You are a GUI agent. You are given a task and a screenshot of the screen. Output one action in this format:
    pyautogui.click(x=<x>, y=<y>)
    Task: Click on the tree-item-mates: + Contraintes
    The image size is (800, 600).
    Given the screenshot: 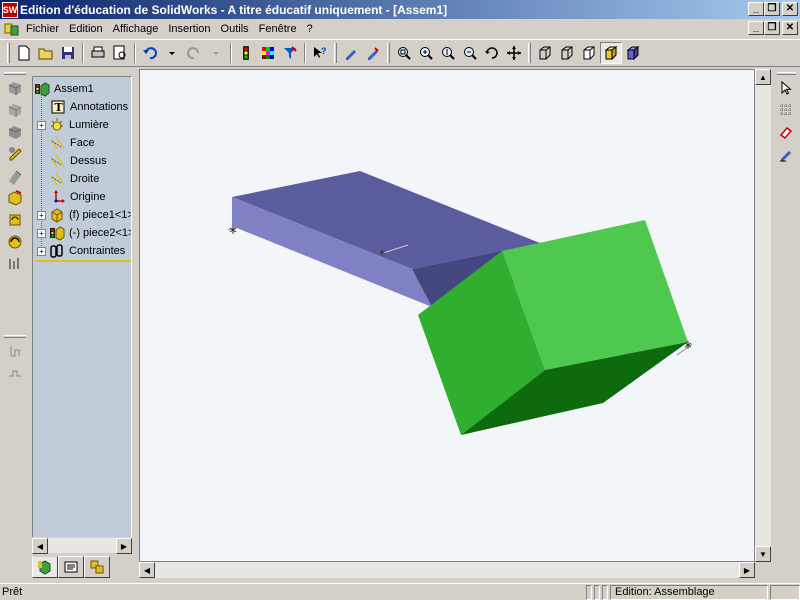 What is the action you would take?
    pyautogui.click(x=81, y=251)
    